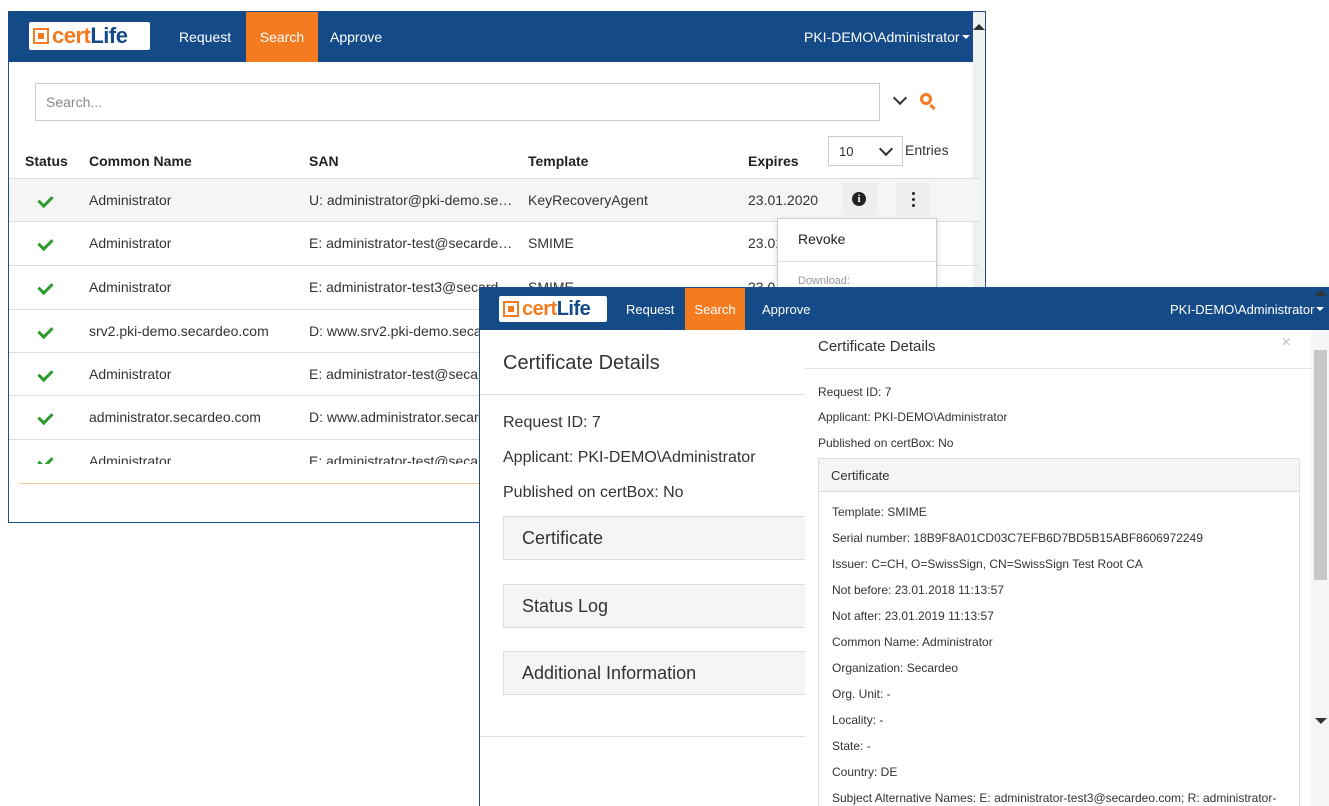 The height and width of the screenshot is (806, 1329). What do you see at coordinates (918, 590) in the screenshot?
I see `cert-not-before: Not before: 23.01.2018 11:13:57` at bounding box center [918, 590].